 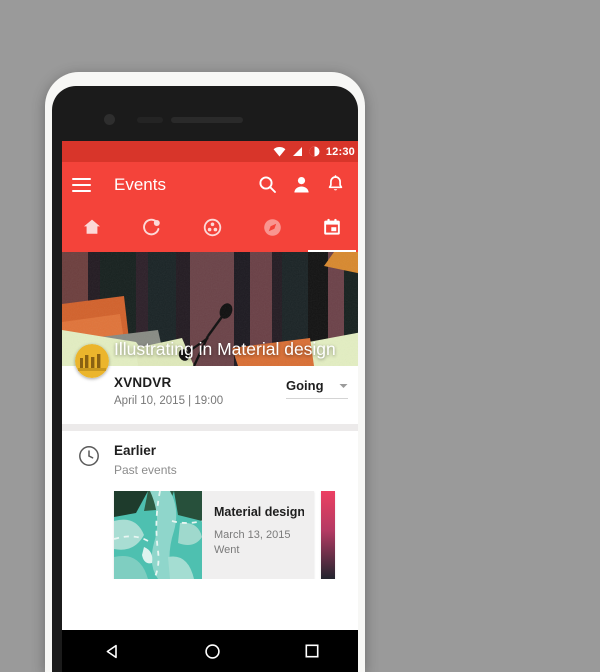 I want to click on home-button, so click(x=212, y=651).